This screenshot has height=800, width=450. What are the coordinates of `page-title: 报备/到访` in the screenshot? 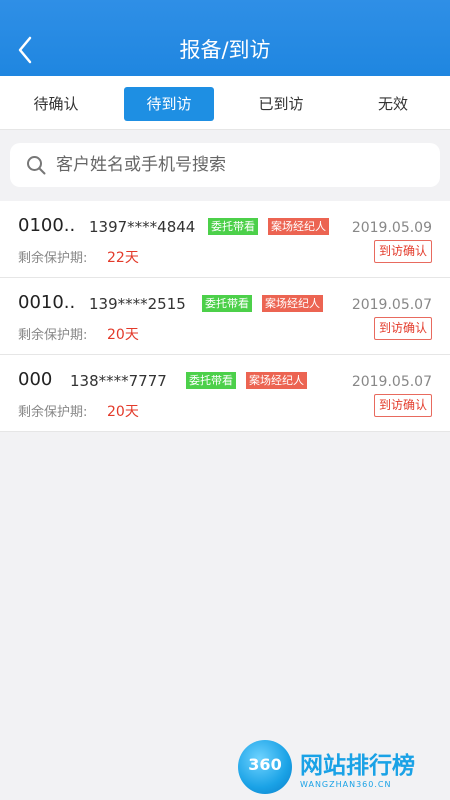 It's located at (225, 50).